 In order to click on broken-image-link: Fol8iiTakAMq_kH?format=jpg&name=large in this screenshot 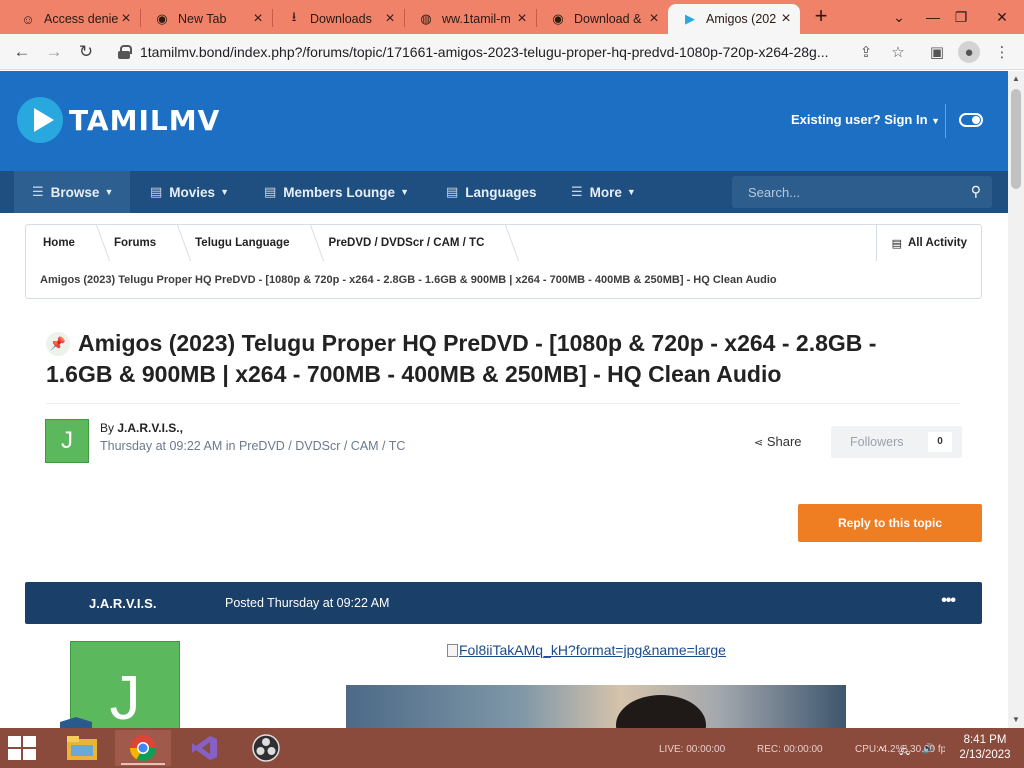, I will do `click(586, 650)`.